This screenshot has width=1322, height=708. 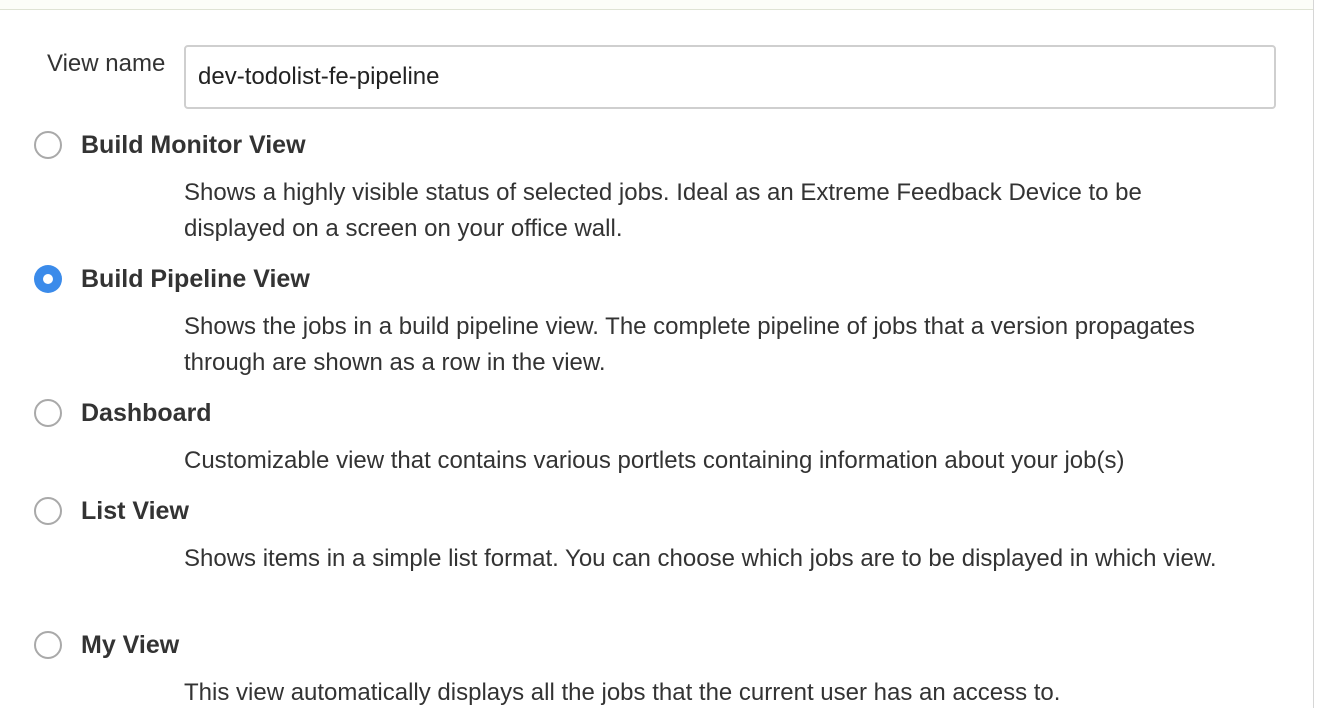 What do you see at coordinates (48, 145) in the screenshot?
I see `radio-build-monitor-view` at bounding box center [48, 145].